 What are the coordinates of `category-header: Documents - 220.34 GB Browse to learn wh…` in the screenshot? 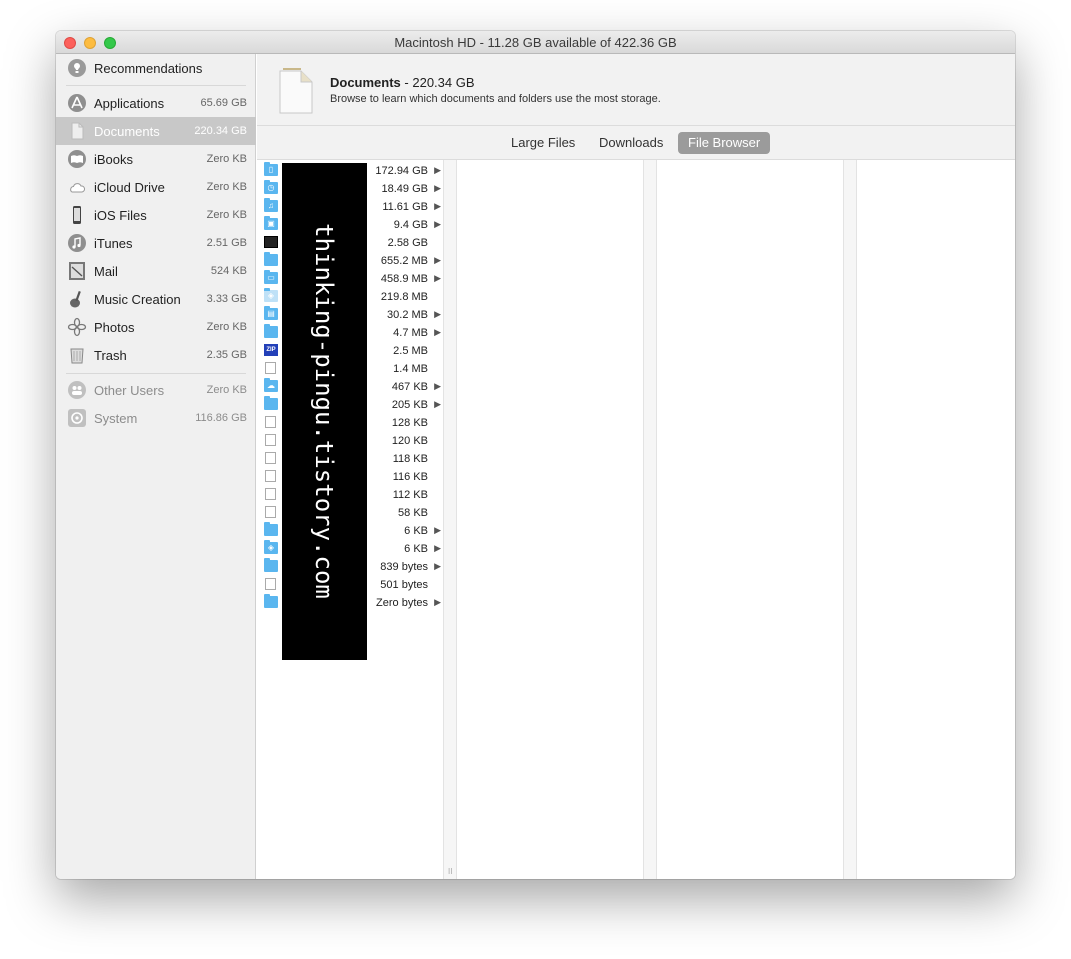 It's located at (636, 90).